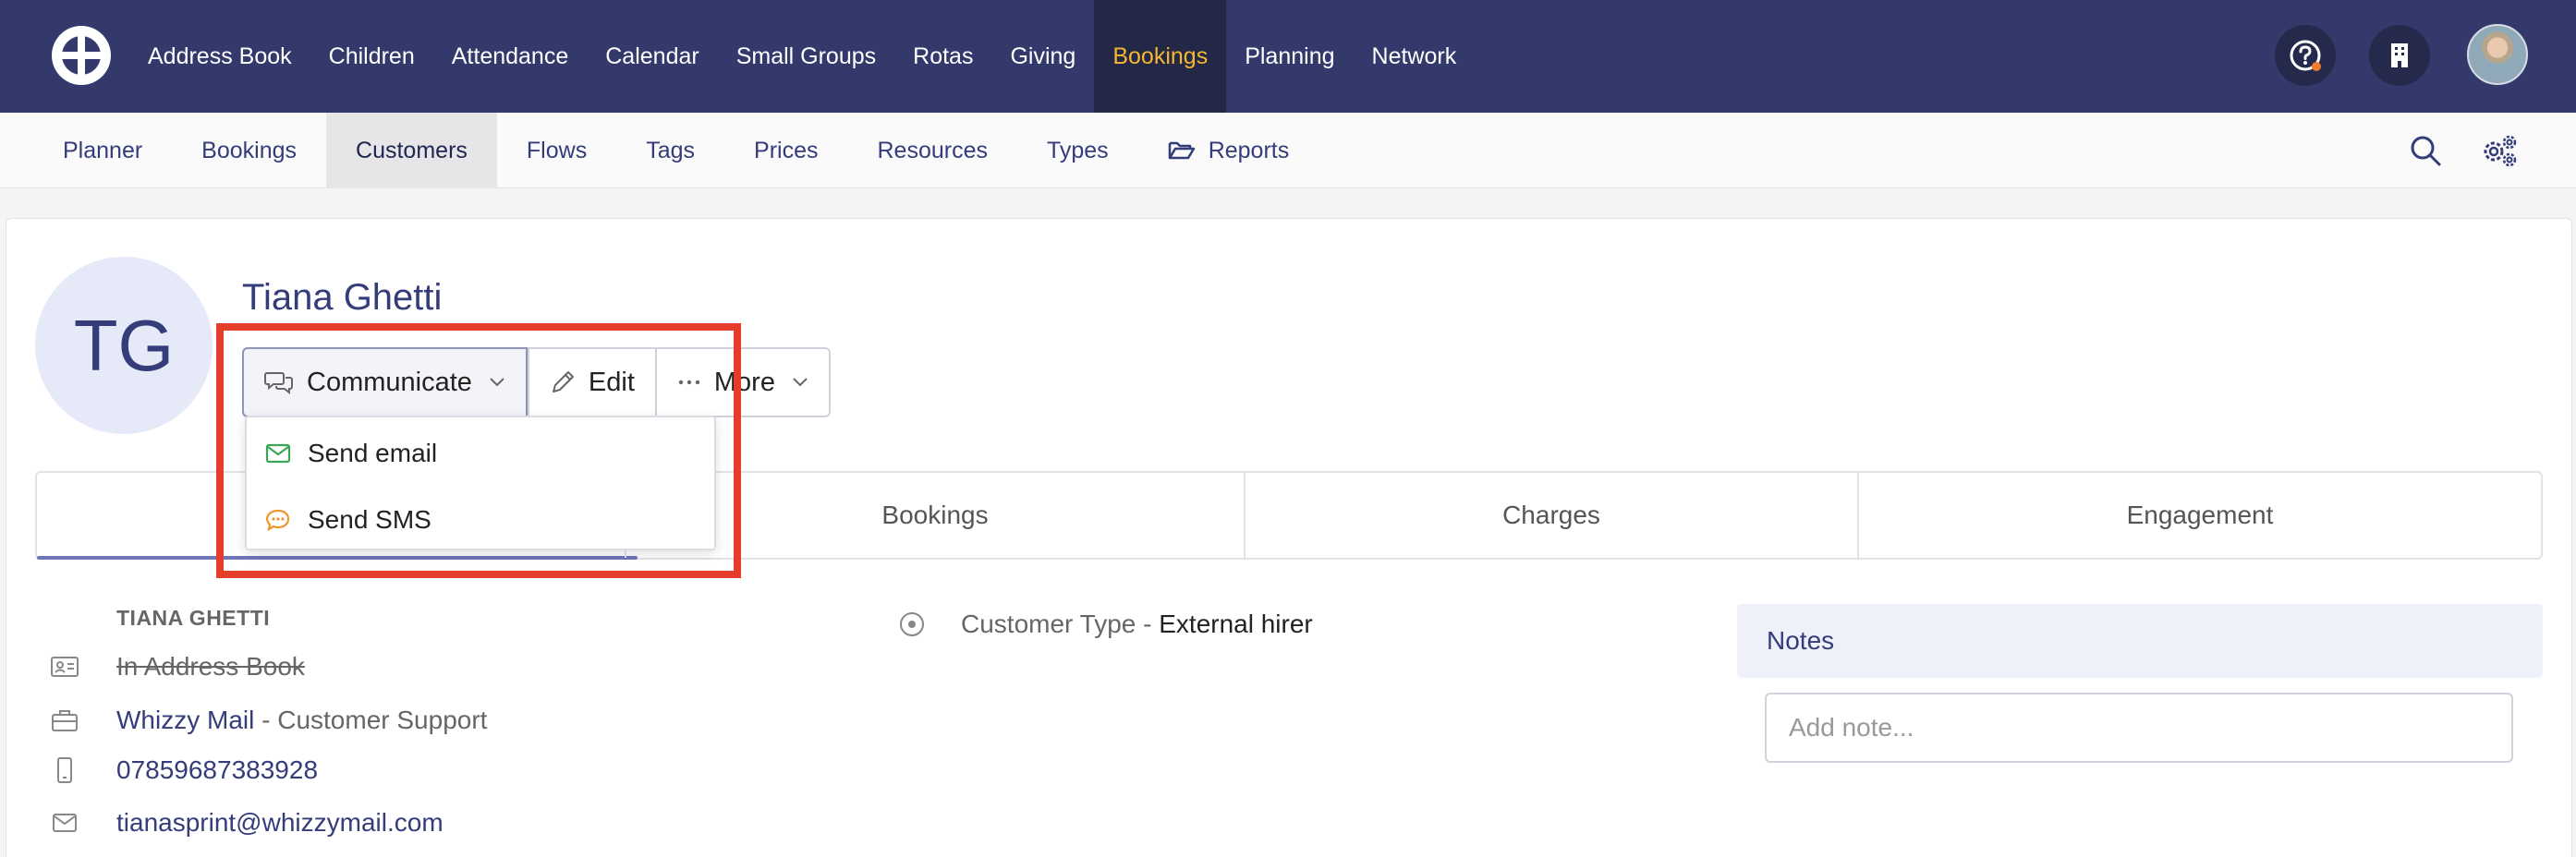  What do you see at coordinates (2199, 515) in the screenshot?
I see `tab-engagement: Engagement` at bounding box center [2199, 515].